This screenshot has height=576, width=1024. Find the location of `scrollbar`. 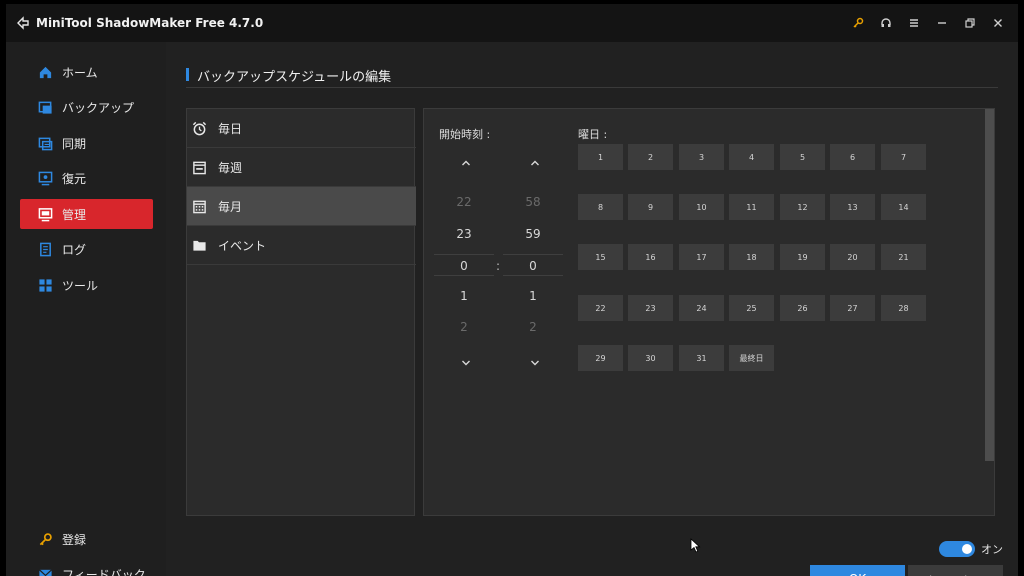

scrollbar is located at coordinates (989, 285).